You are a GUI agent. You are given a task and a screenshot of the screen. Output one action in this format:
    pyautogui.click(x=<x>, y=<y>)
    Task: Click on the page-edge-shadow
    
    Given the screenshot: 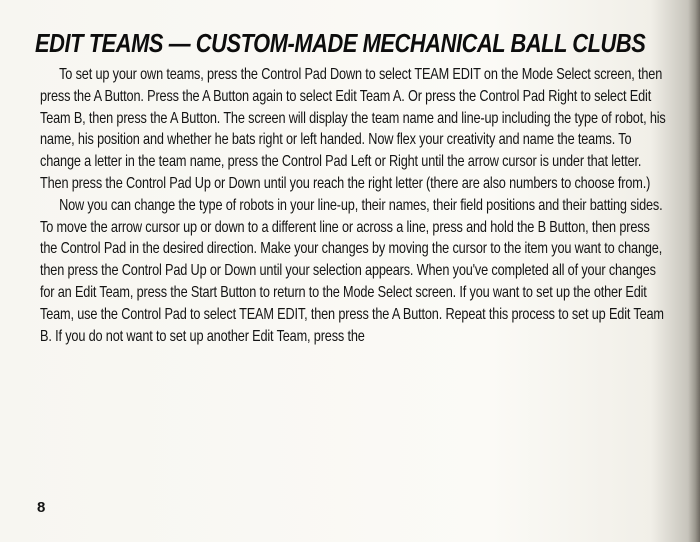 What is the action you would take?
    pyautogui.click(x=694, y=271)
    